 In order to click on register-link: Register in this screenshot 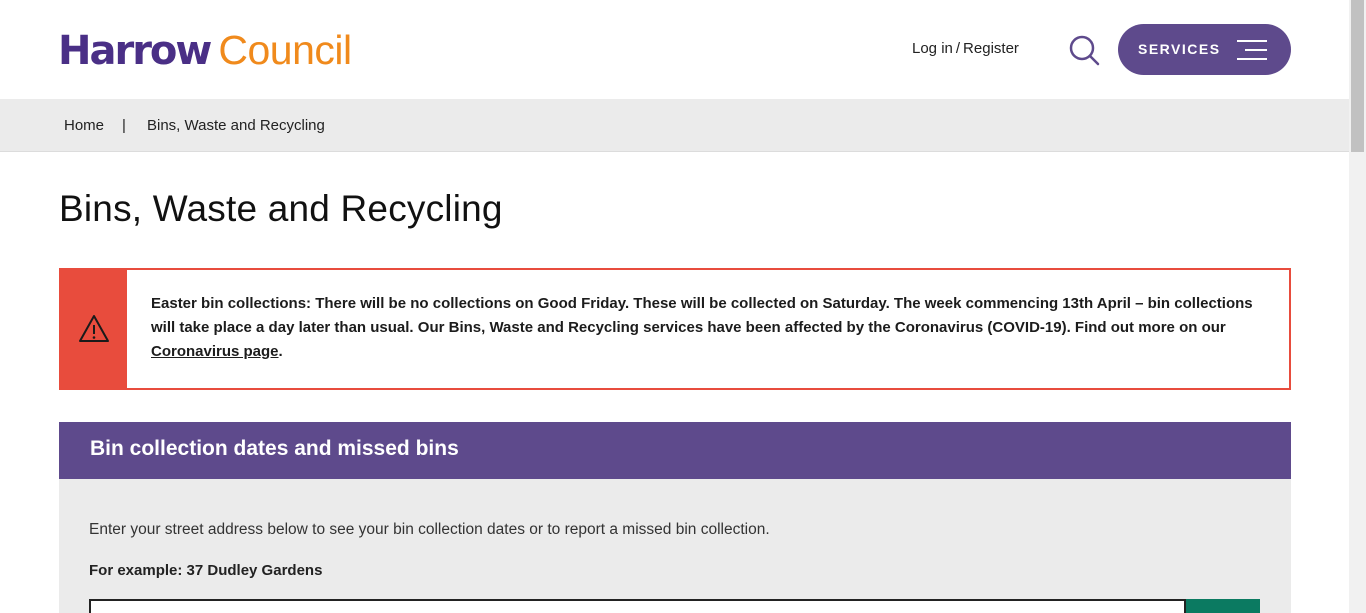, I will do `click(991, 48)`.